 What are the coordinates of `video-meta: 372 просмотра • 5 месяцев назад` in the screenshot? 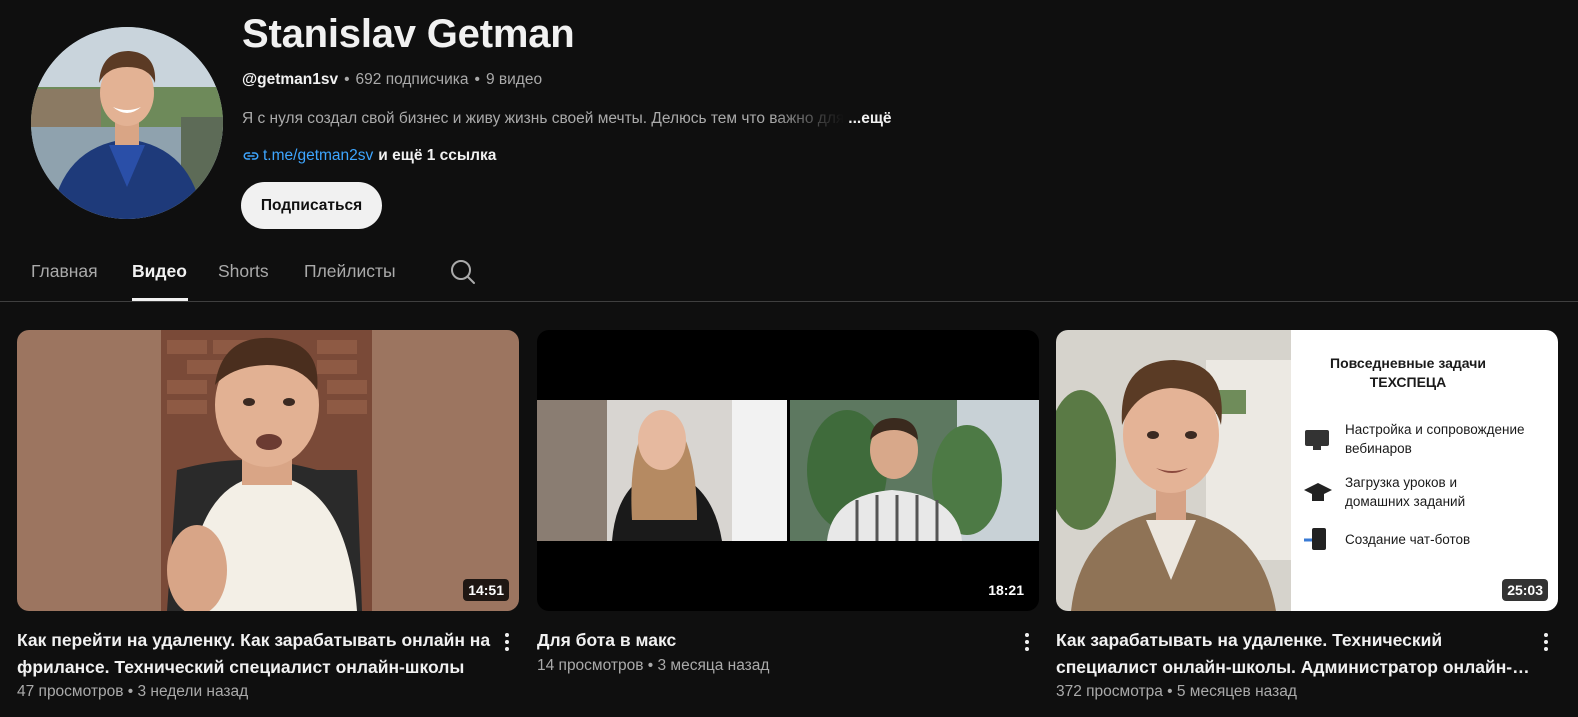 It's located at (1176, 691).